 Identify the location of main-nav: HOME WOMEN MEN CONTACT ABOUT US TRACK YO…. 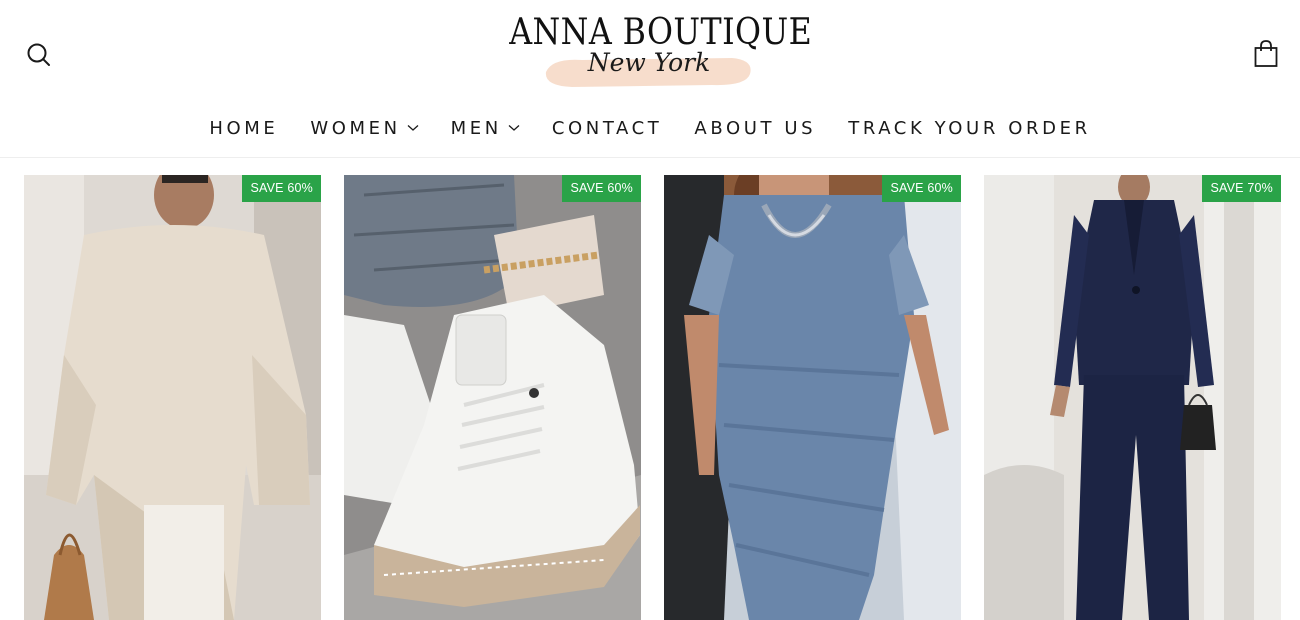
(650, 128).